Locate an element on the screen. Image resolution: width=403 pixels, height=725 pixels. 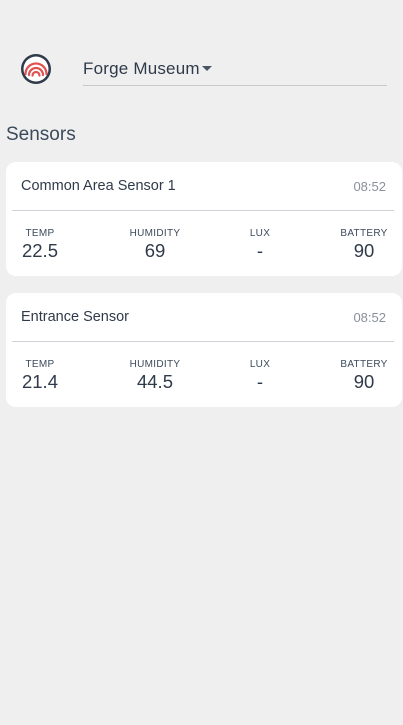
metric-humidity: HUMIDITY 44.5 is located at coordinates (155, 376).